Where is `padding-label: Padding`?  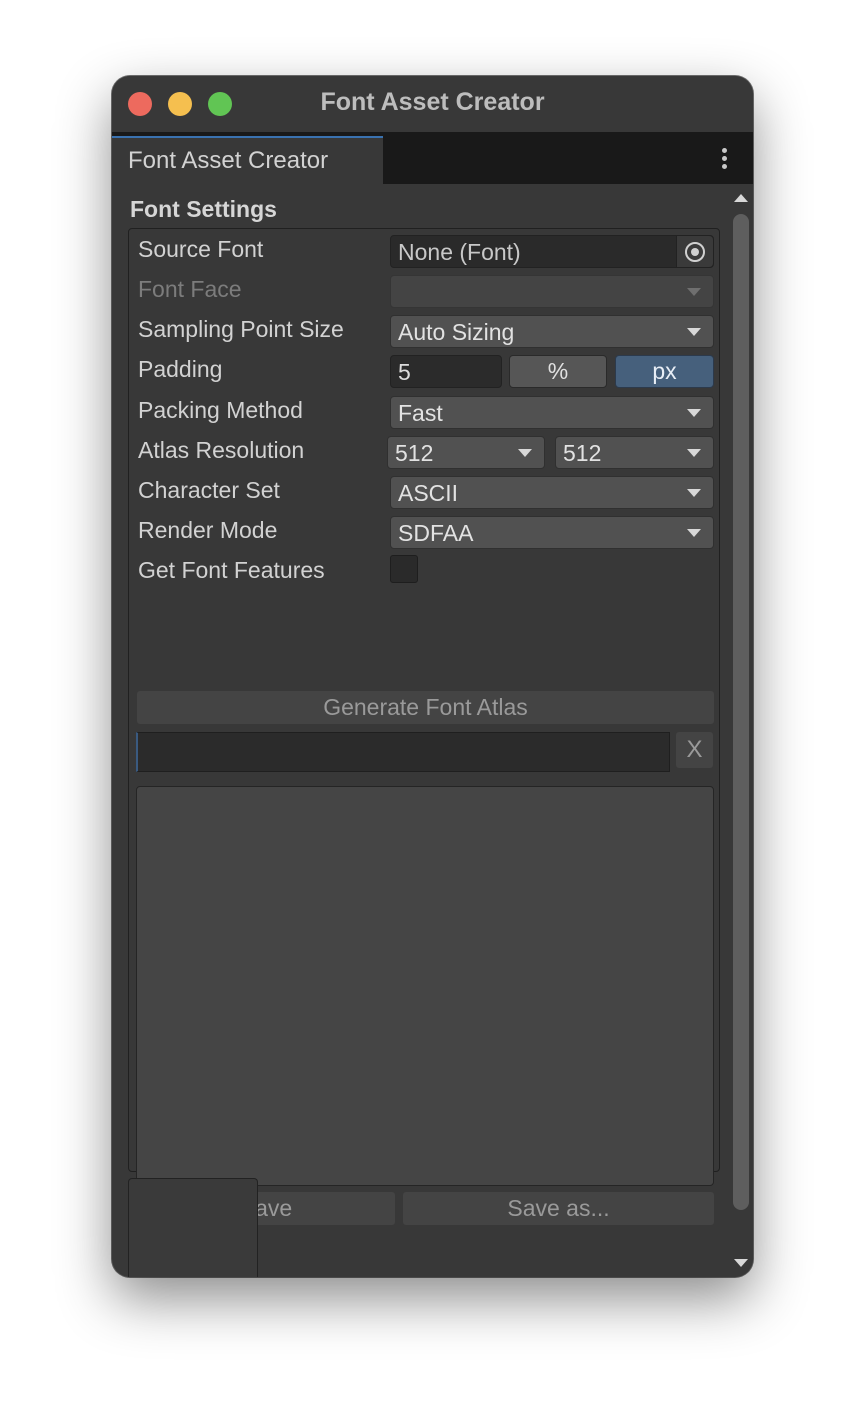
padding-label: Padding is located at coordinates (180, 369).